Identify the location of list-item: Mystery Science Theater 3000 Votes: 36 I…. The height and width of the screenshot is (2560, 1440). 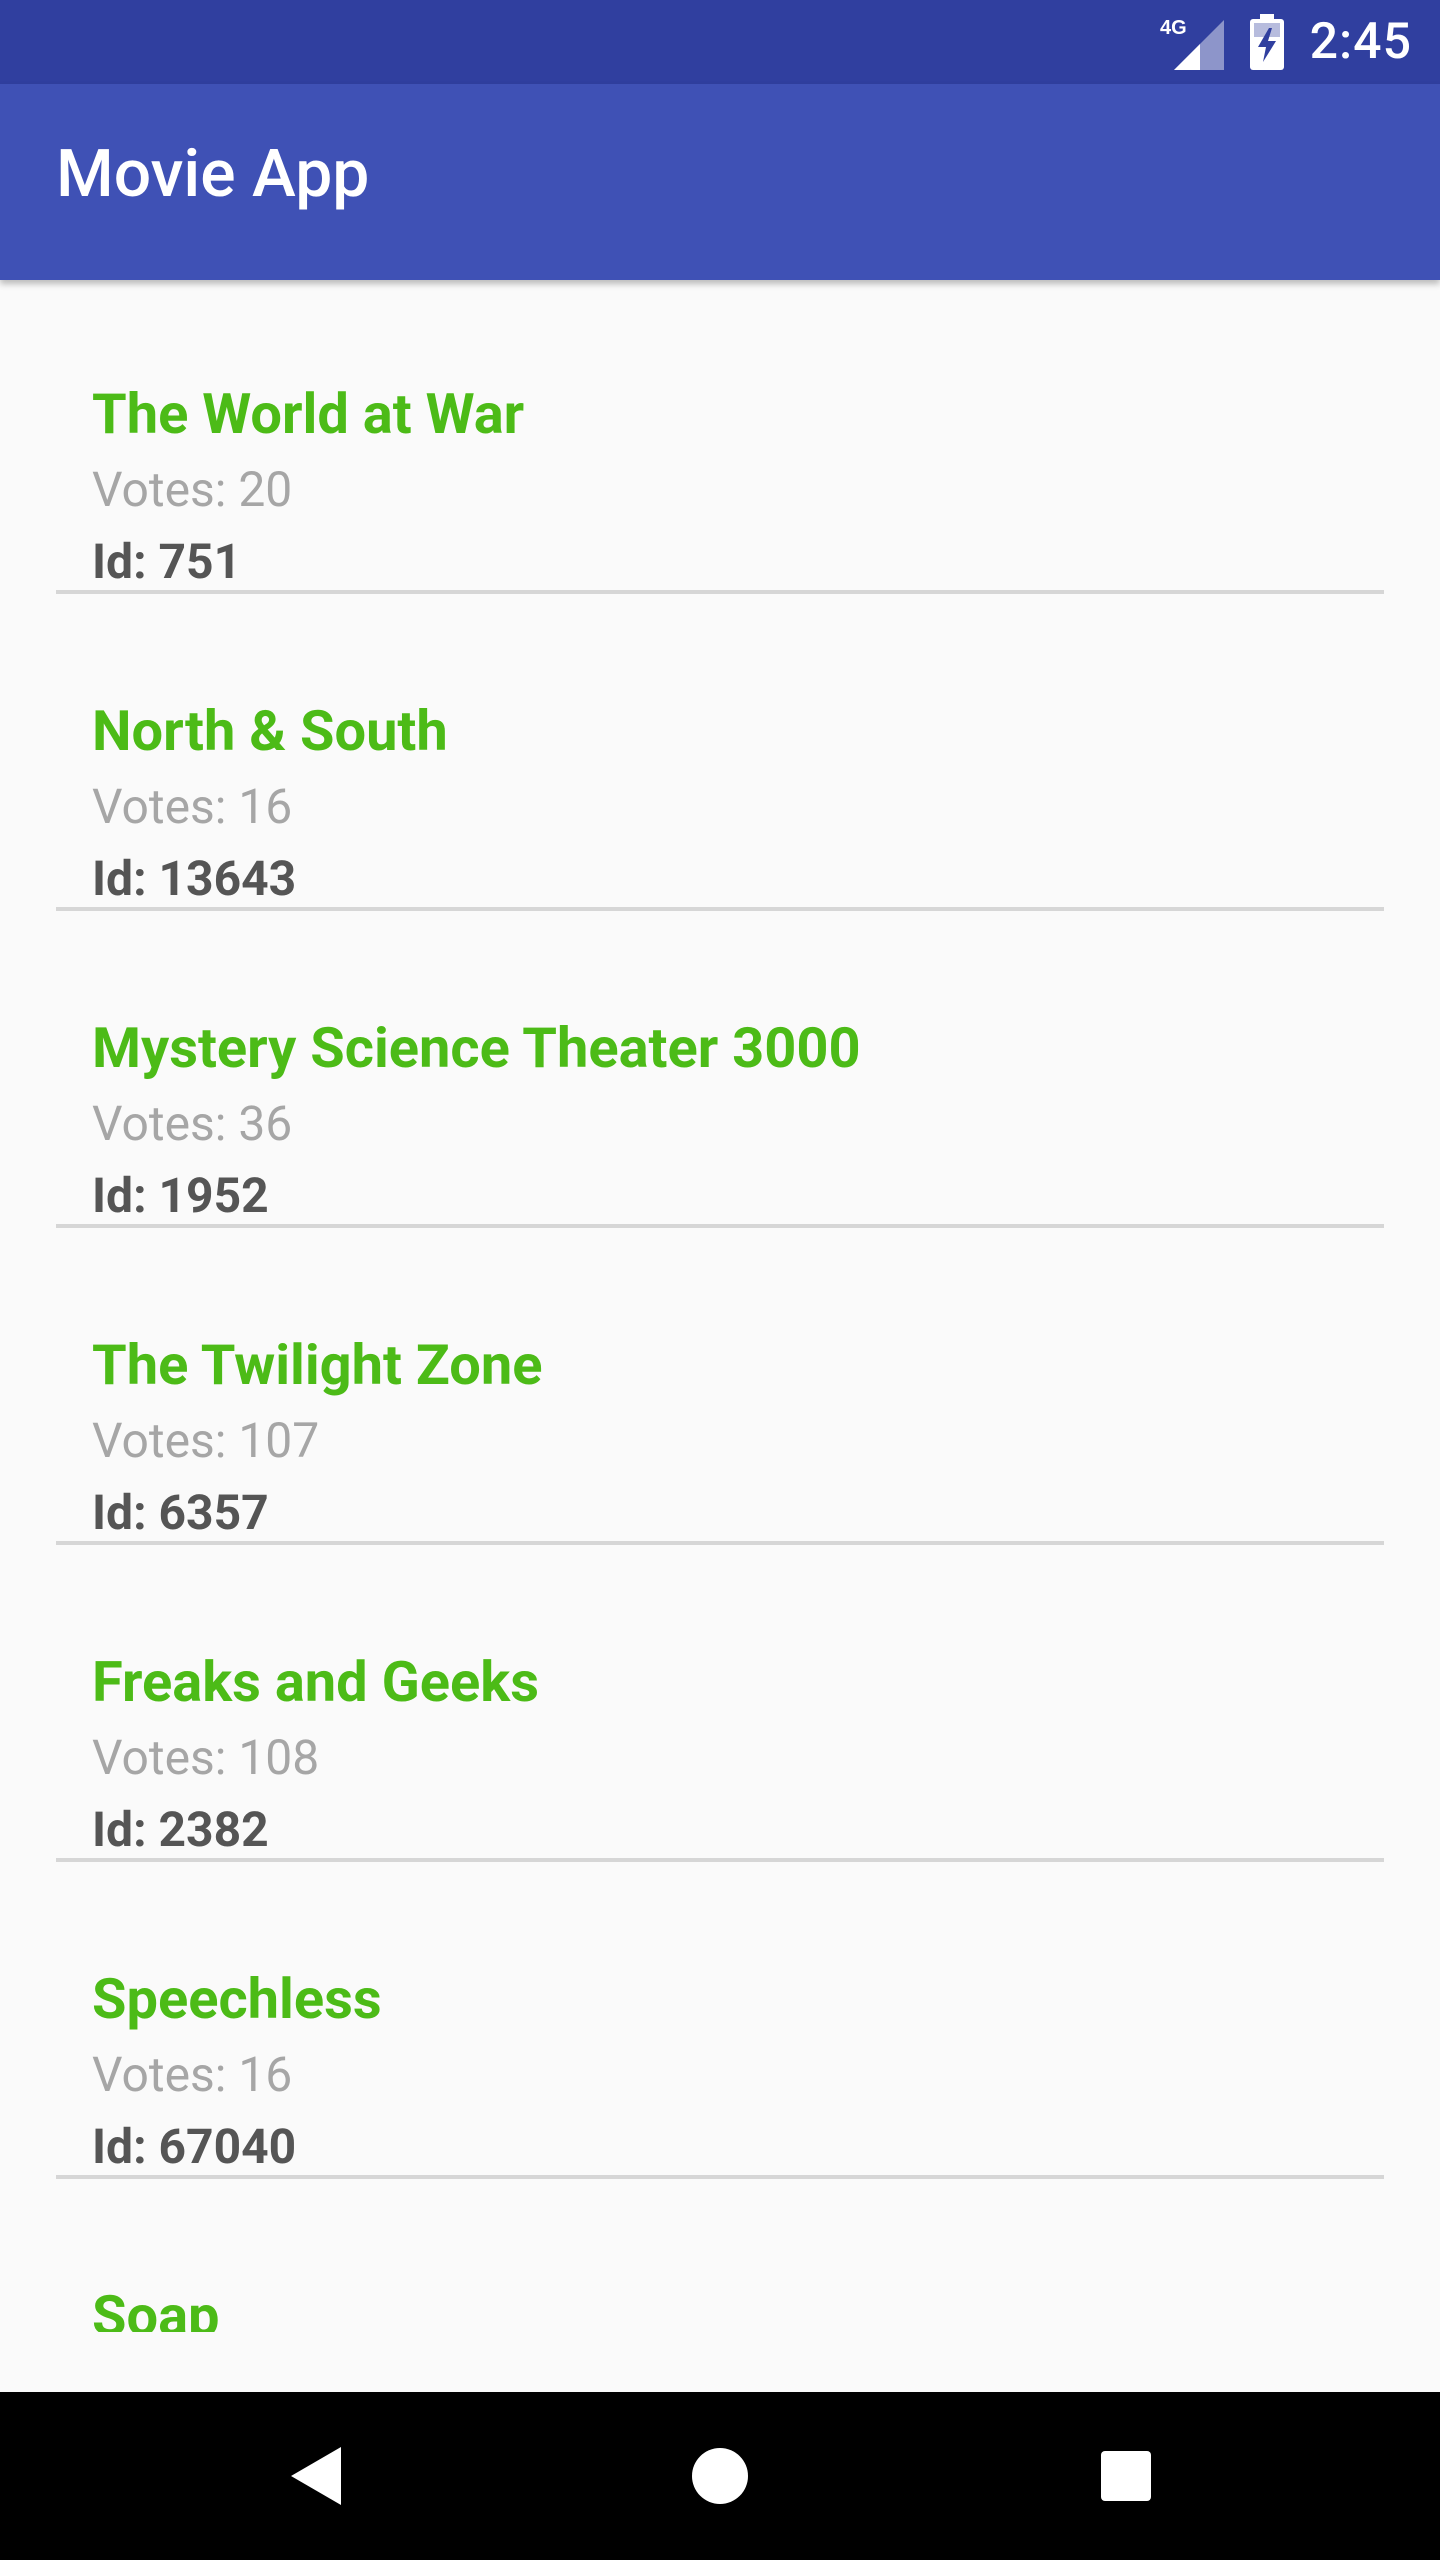
(720, 1071).